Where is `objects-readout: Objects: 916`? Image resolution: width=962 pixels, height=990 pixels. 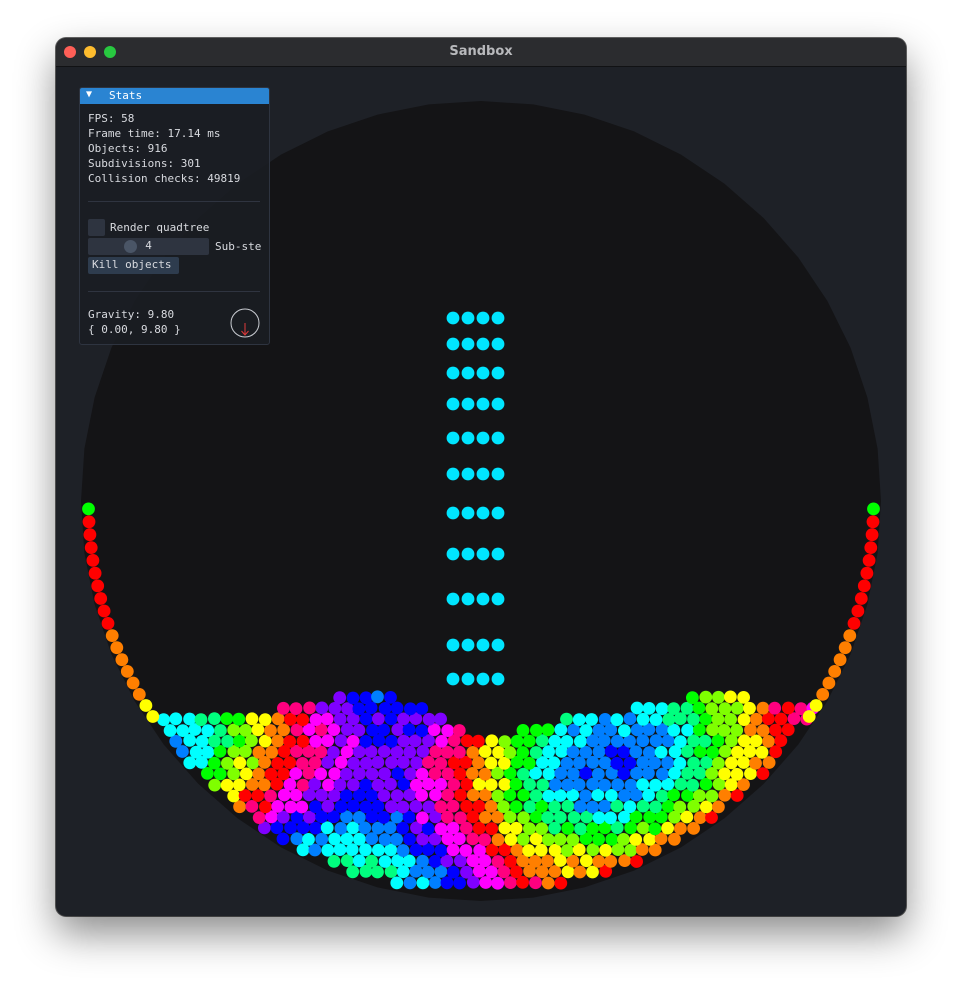
objects-readout: Objects: 916 is located at coordinates (128, 148).